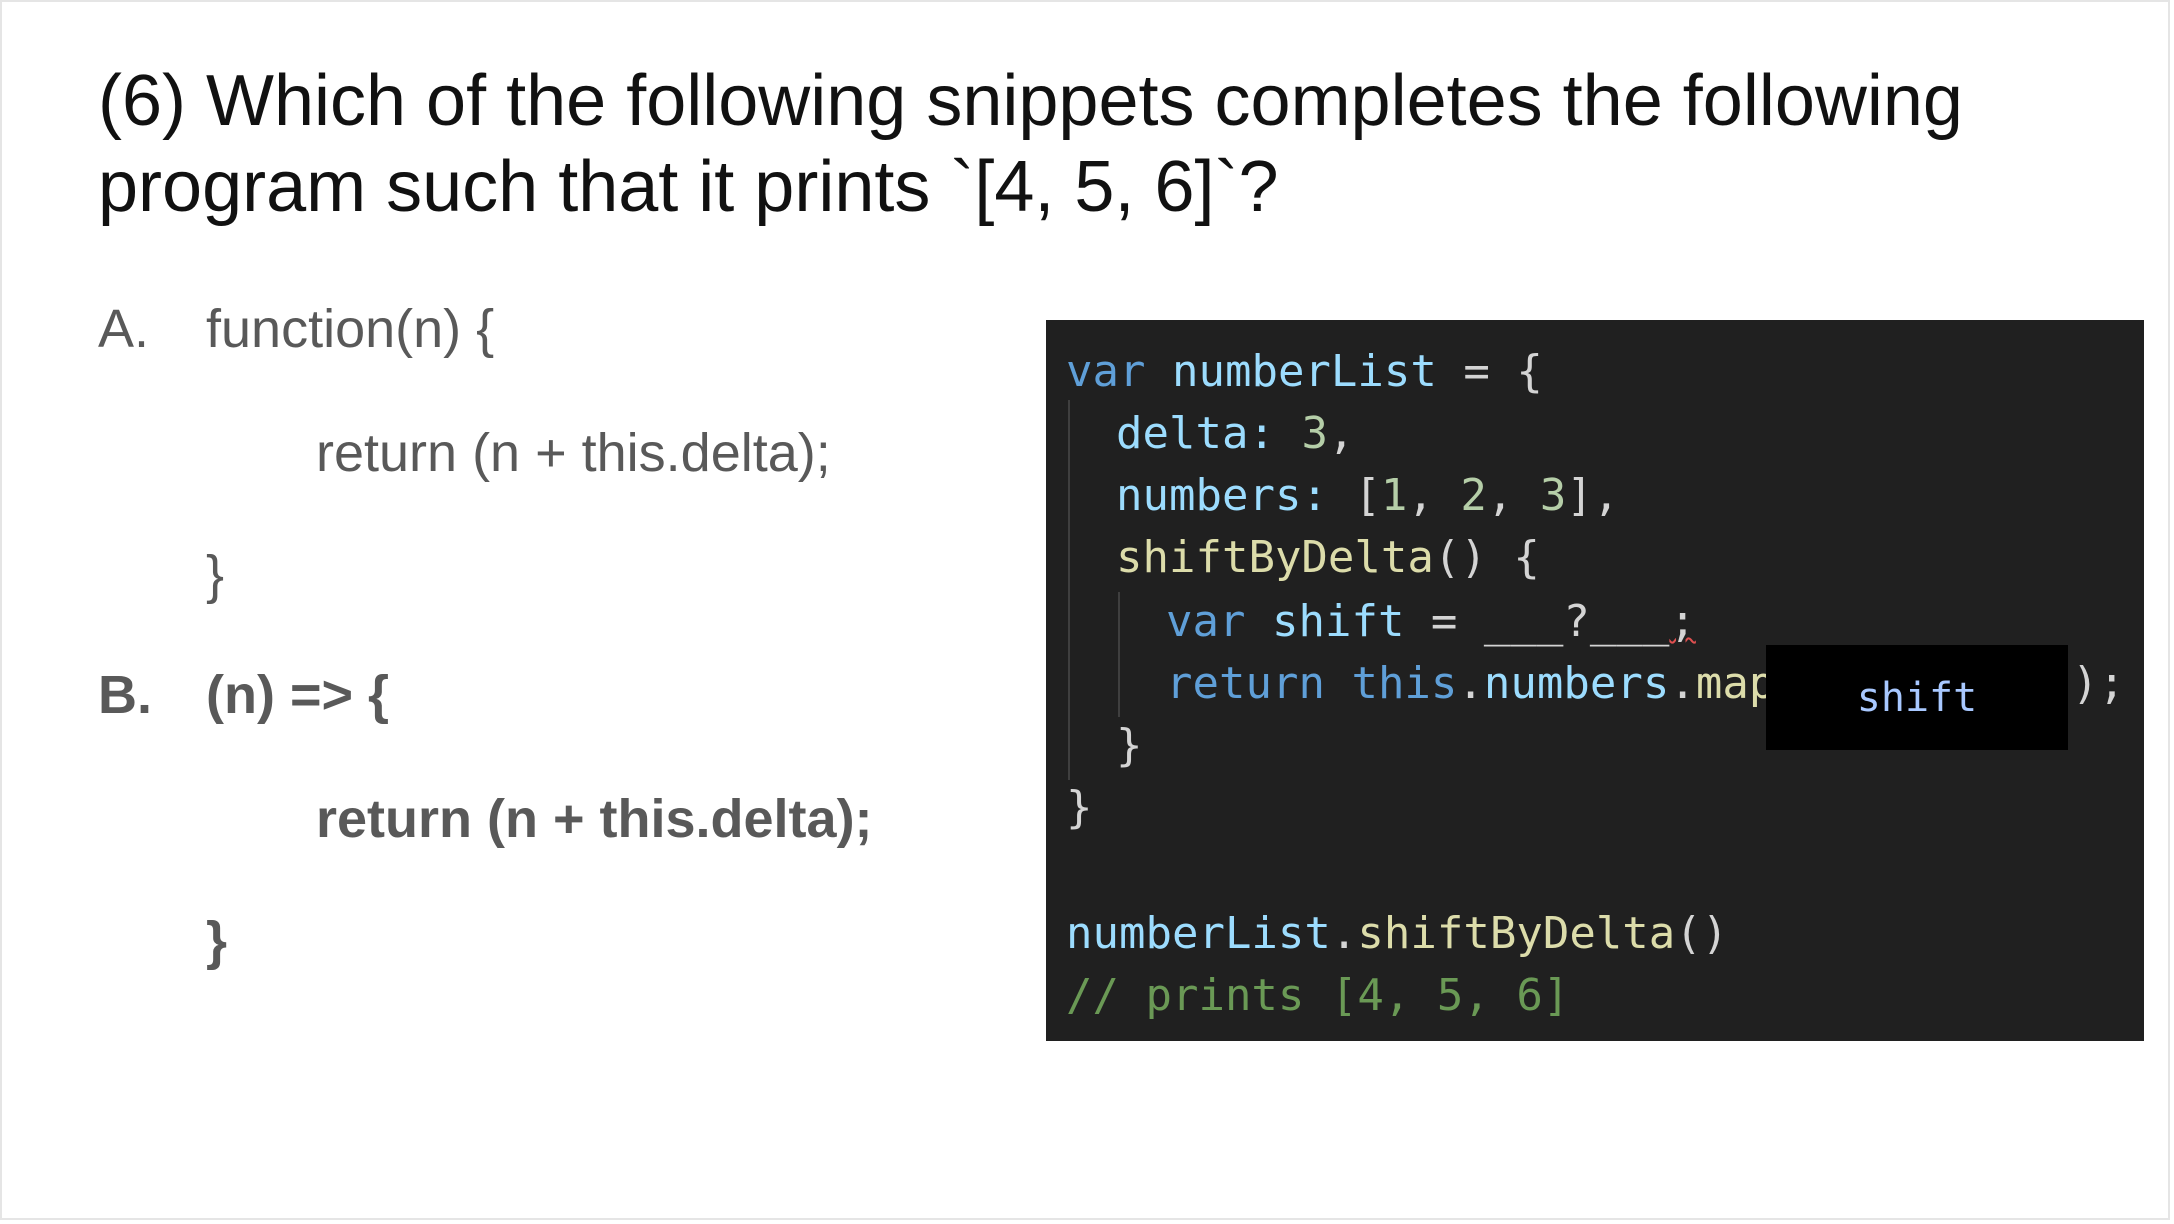 The image size is (2174, 1224). I want to click on code-line: delta: 3,, so click(1235, 434).